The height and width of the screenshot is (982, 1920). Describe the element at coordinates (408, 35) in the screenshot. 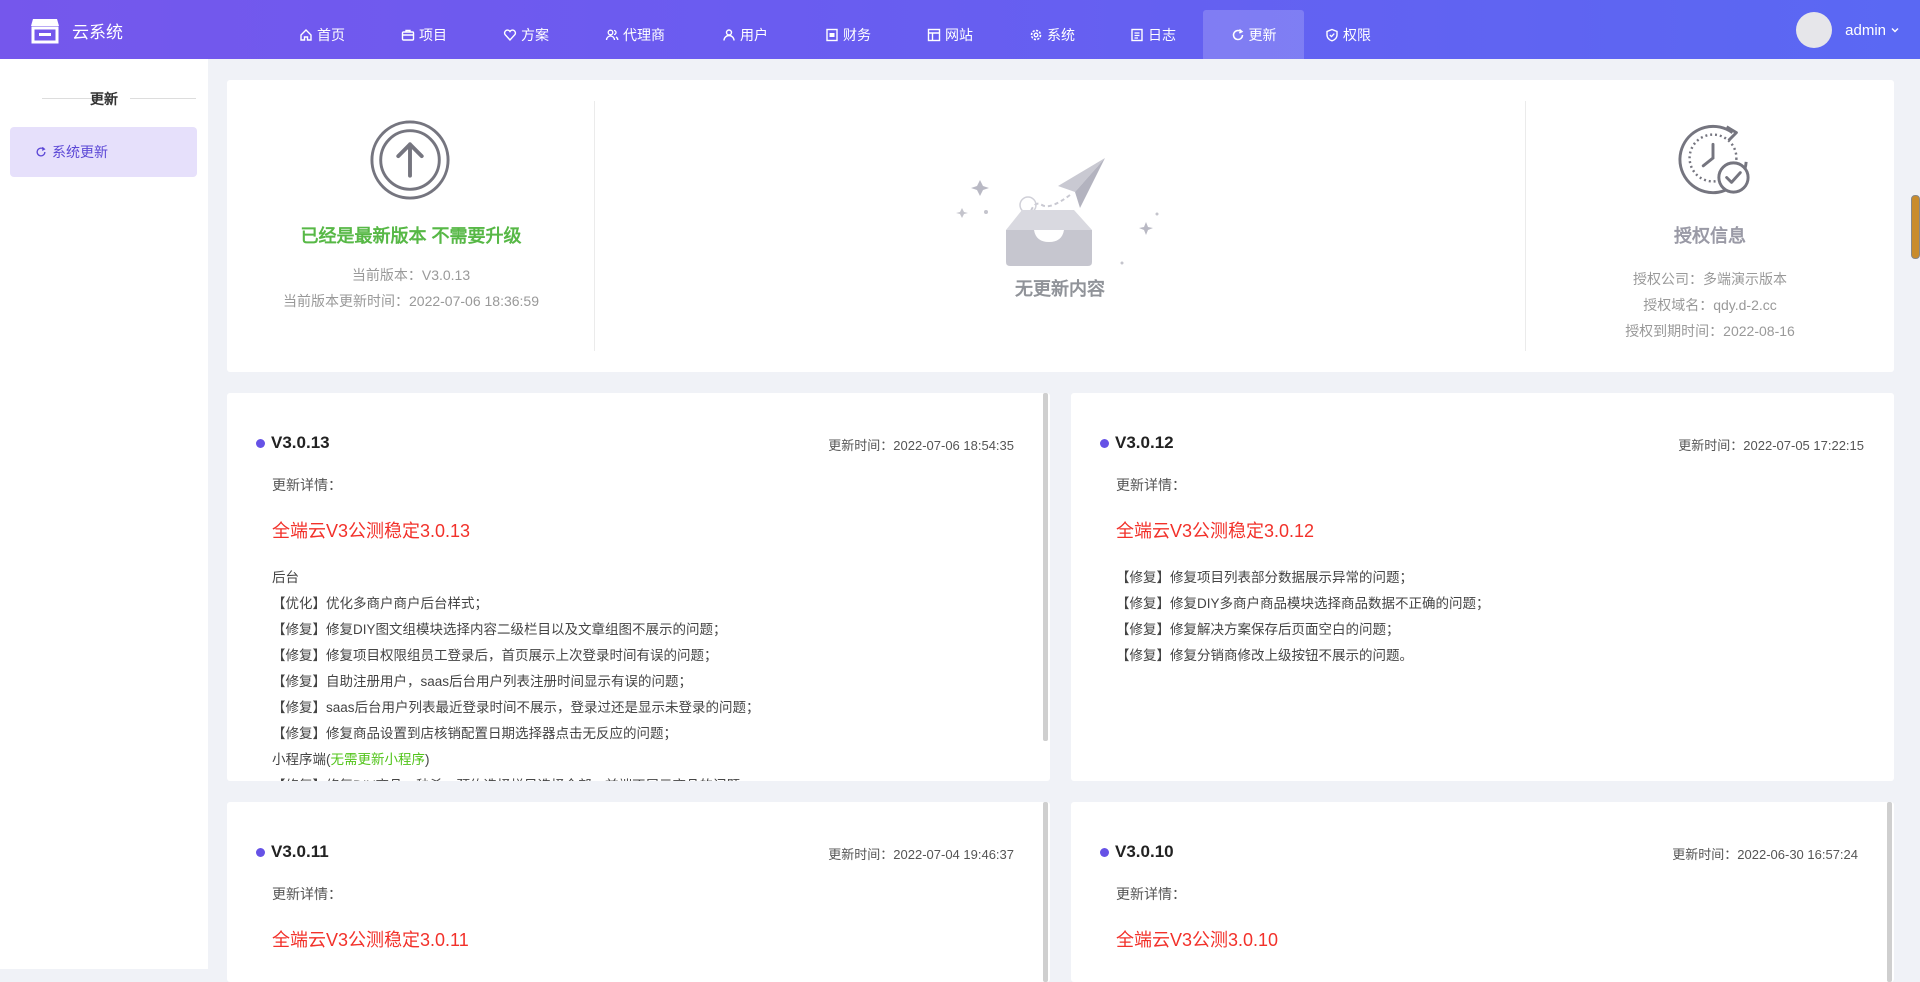

I see `briefcase-icon` at that location.